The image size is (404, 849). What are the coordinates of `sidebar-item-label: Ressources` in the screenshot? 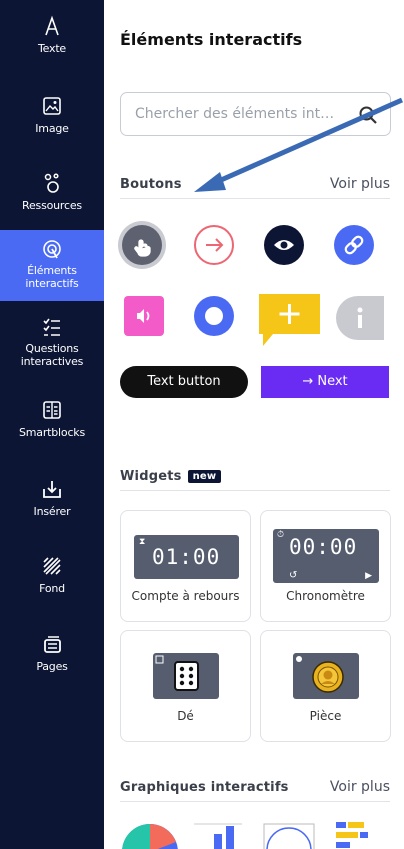 It's located at (52, 205).